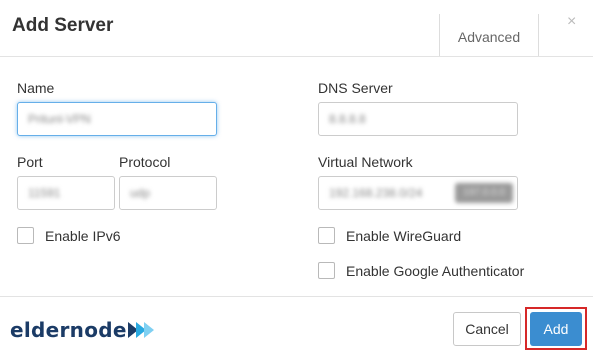 Image resolution: width=593 pixels, height=354 pixels. I want to click on enable-google-authenticator-checkbox, so click(326, 270).